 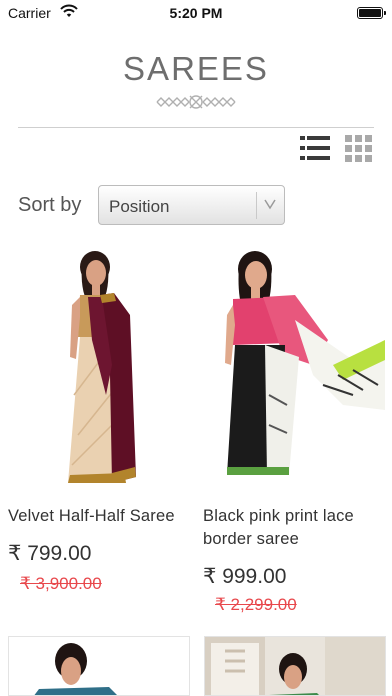 I want to click on product-old-price: ₹ 2,299.00, so click(x=256, y=604).